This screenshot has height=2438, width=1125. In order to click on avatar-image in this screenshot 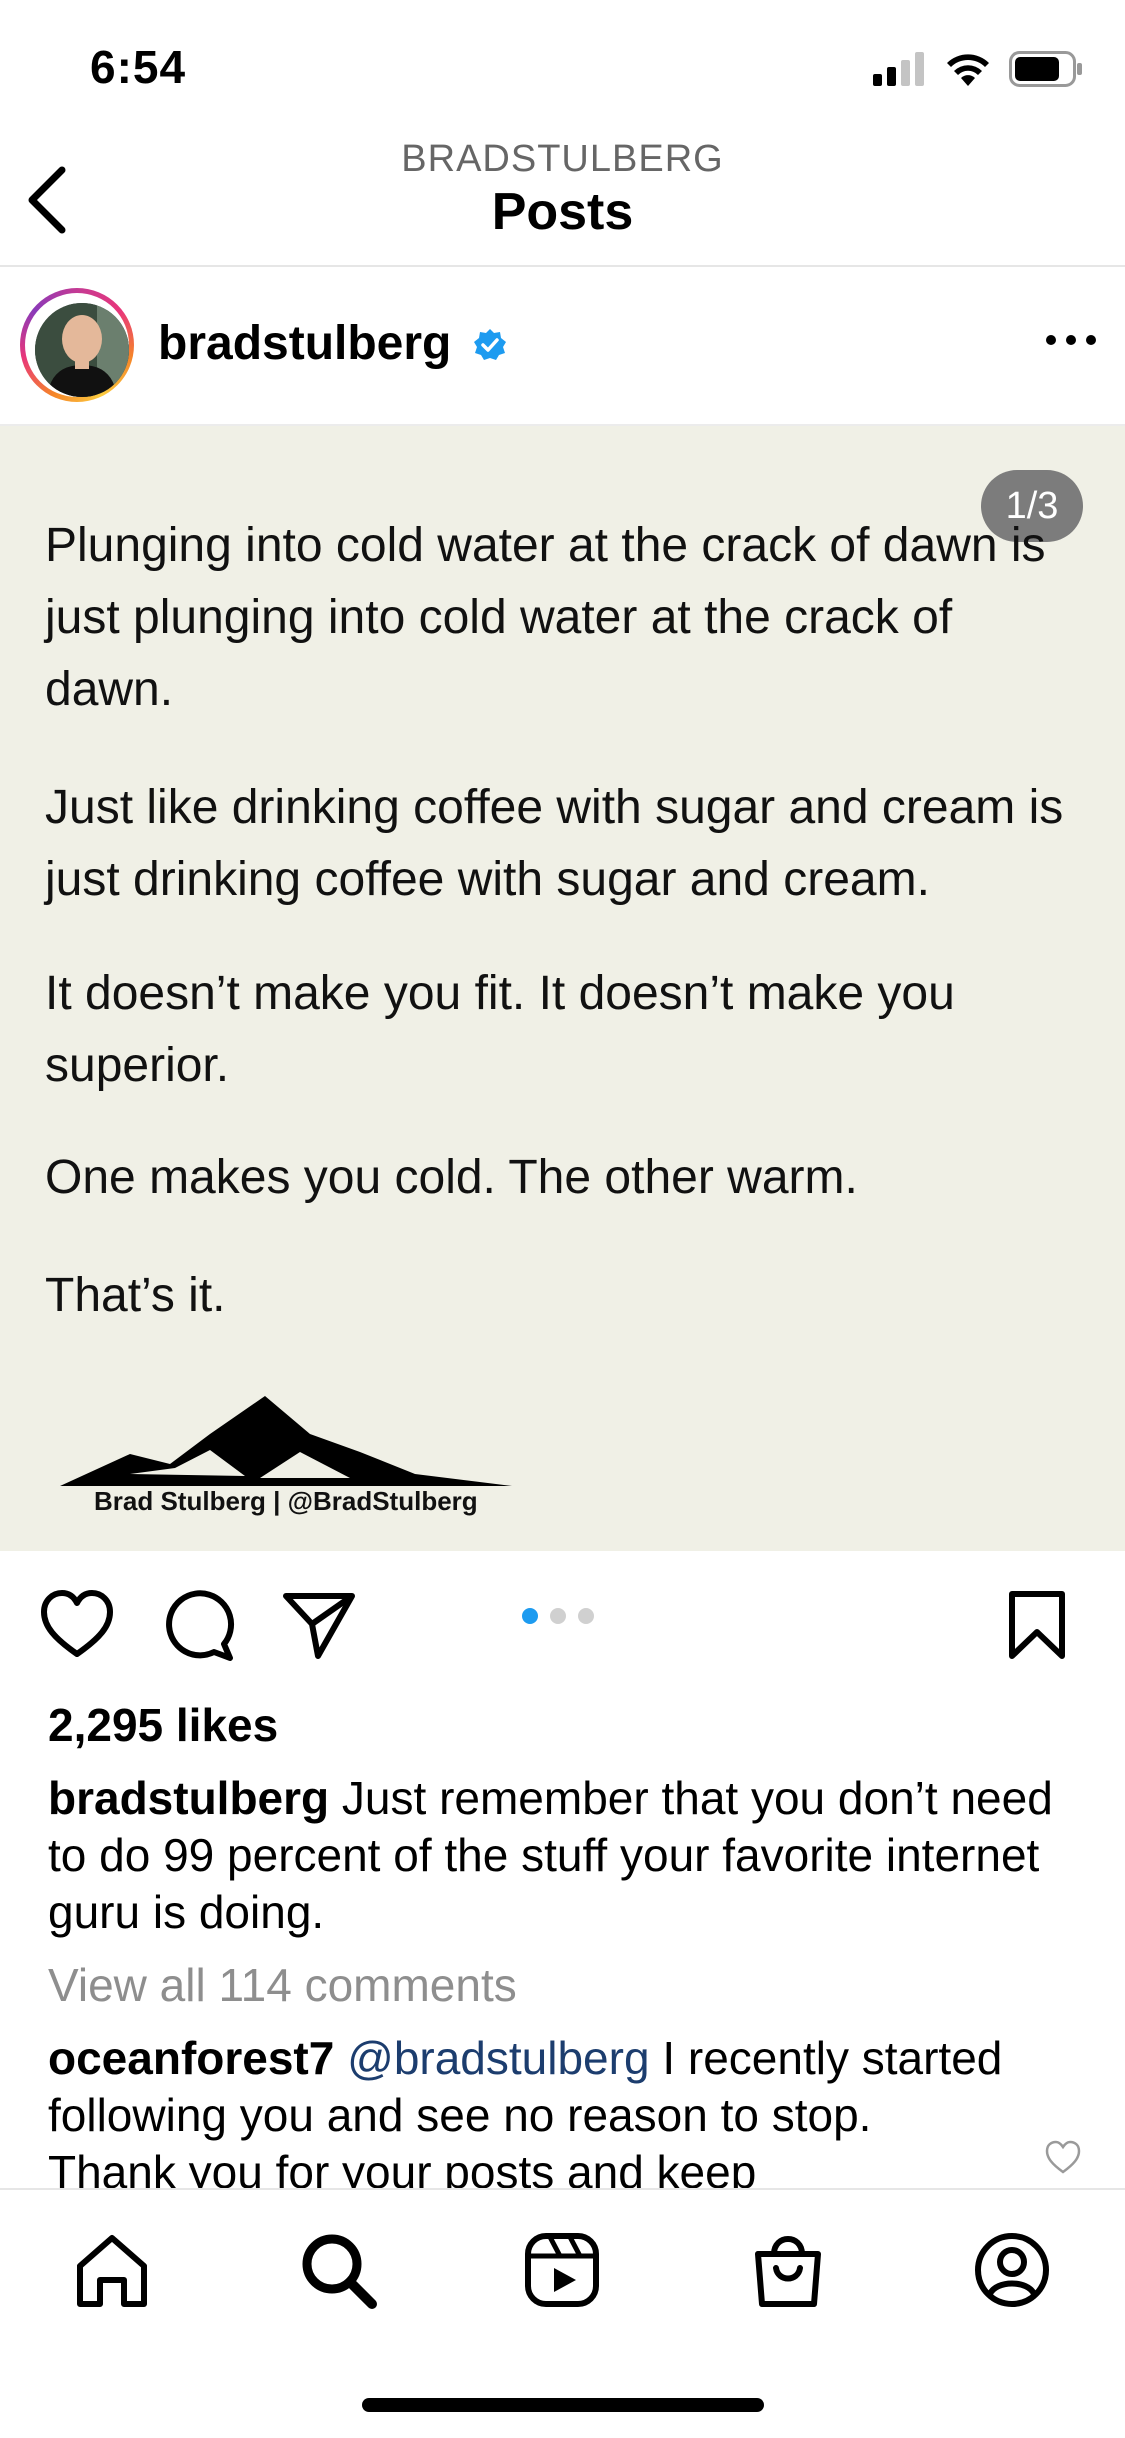, I will do `click(82, 350)`.